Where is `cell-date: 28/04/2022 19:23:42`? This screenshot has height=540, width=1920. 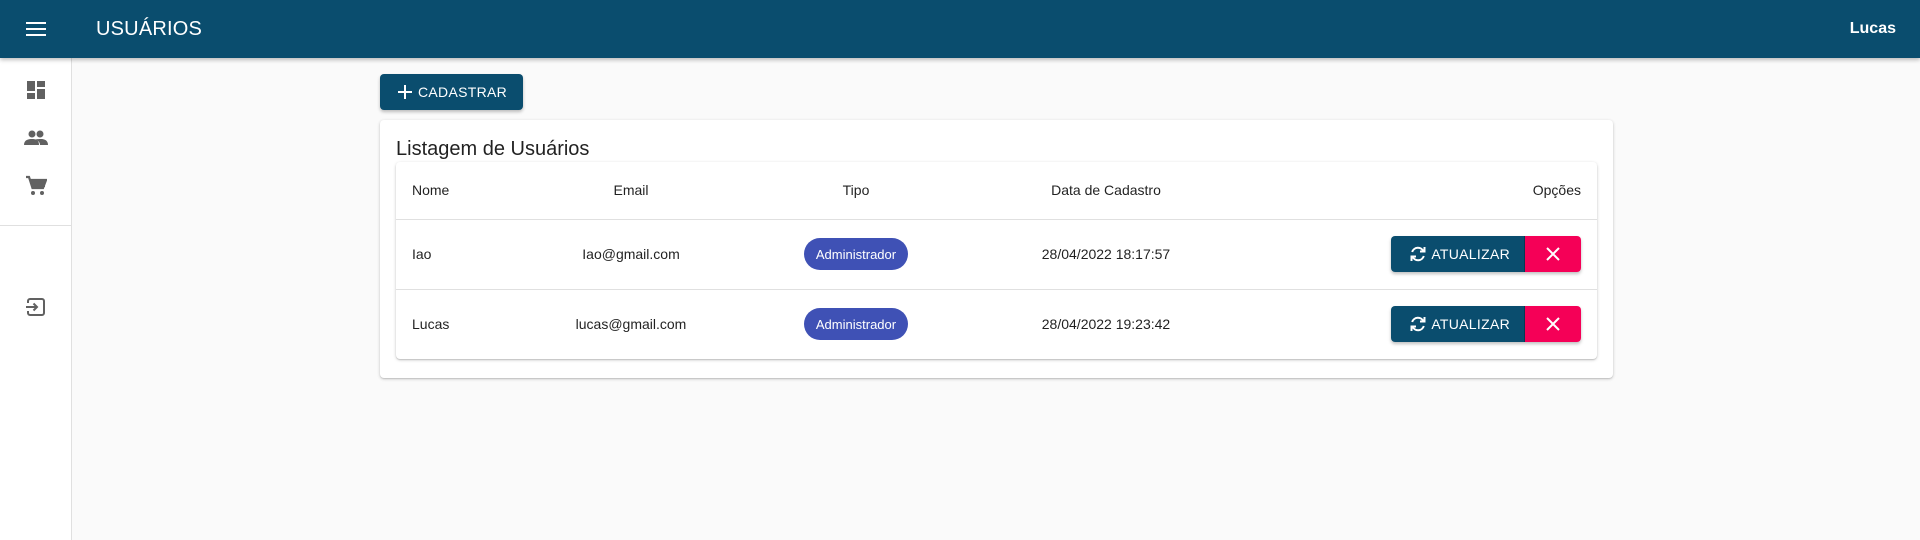
cell-date: 28/04/2022 19:23:42 is located at coordinates (1106, 324).